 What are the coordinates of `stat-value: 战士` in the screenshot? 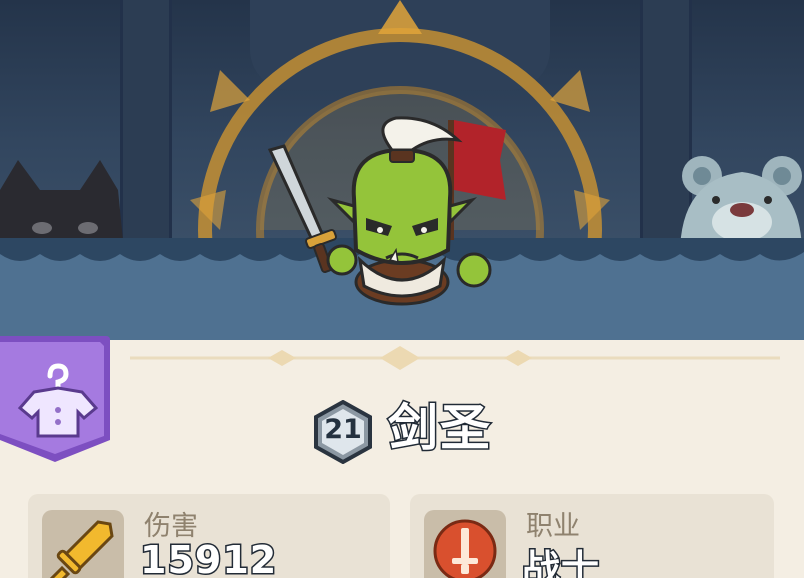 It's located at (560, 562).